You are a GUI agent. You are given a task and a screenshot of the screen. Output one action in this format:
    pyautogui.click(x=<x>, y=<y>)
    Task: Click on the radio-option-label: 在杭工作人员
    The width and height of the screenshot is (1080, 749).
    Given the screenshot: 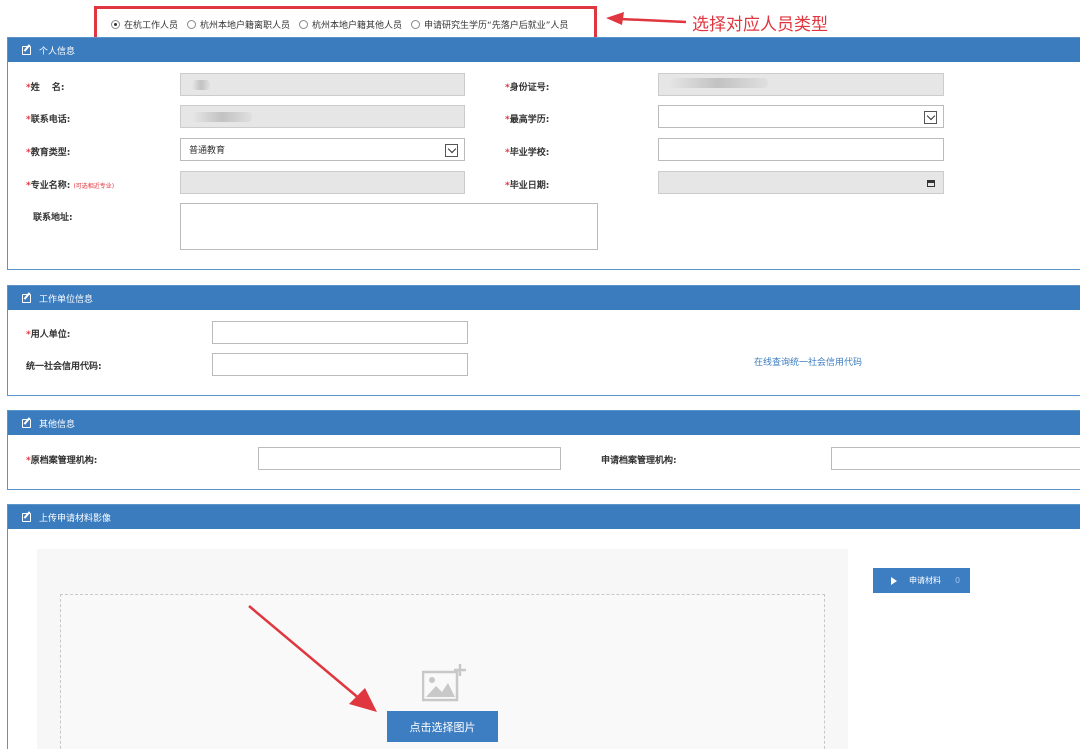 What is the action you would take?
    pyautogui.click(x=151, y=26)
    